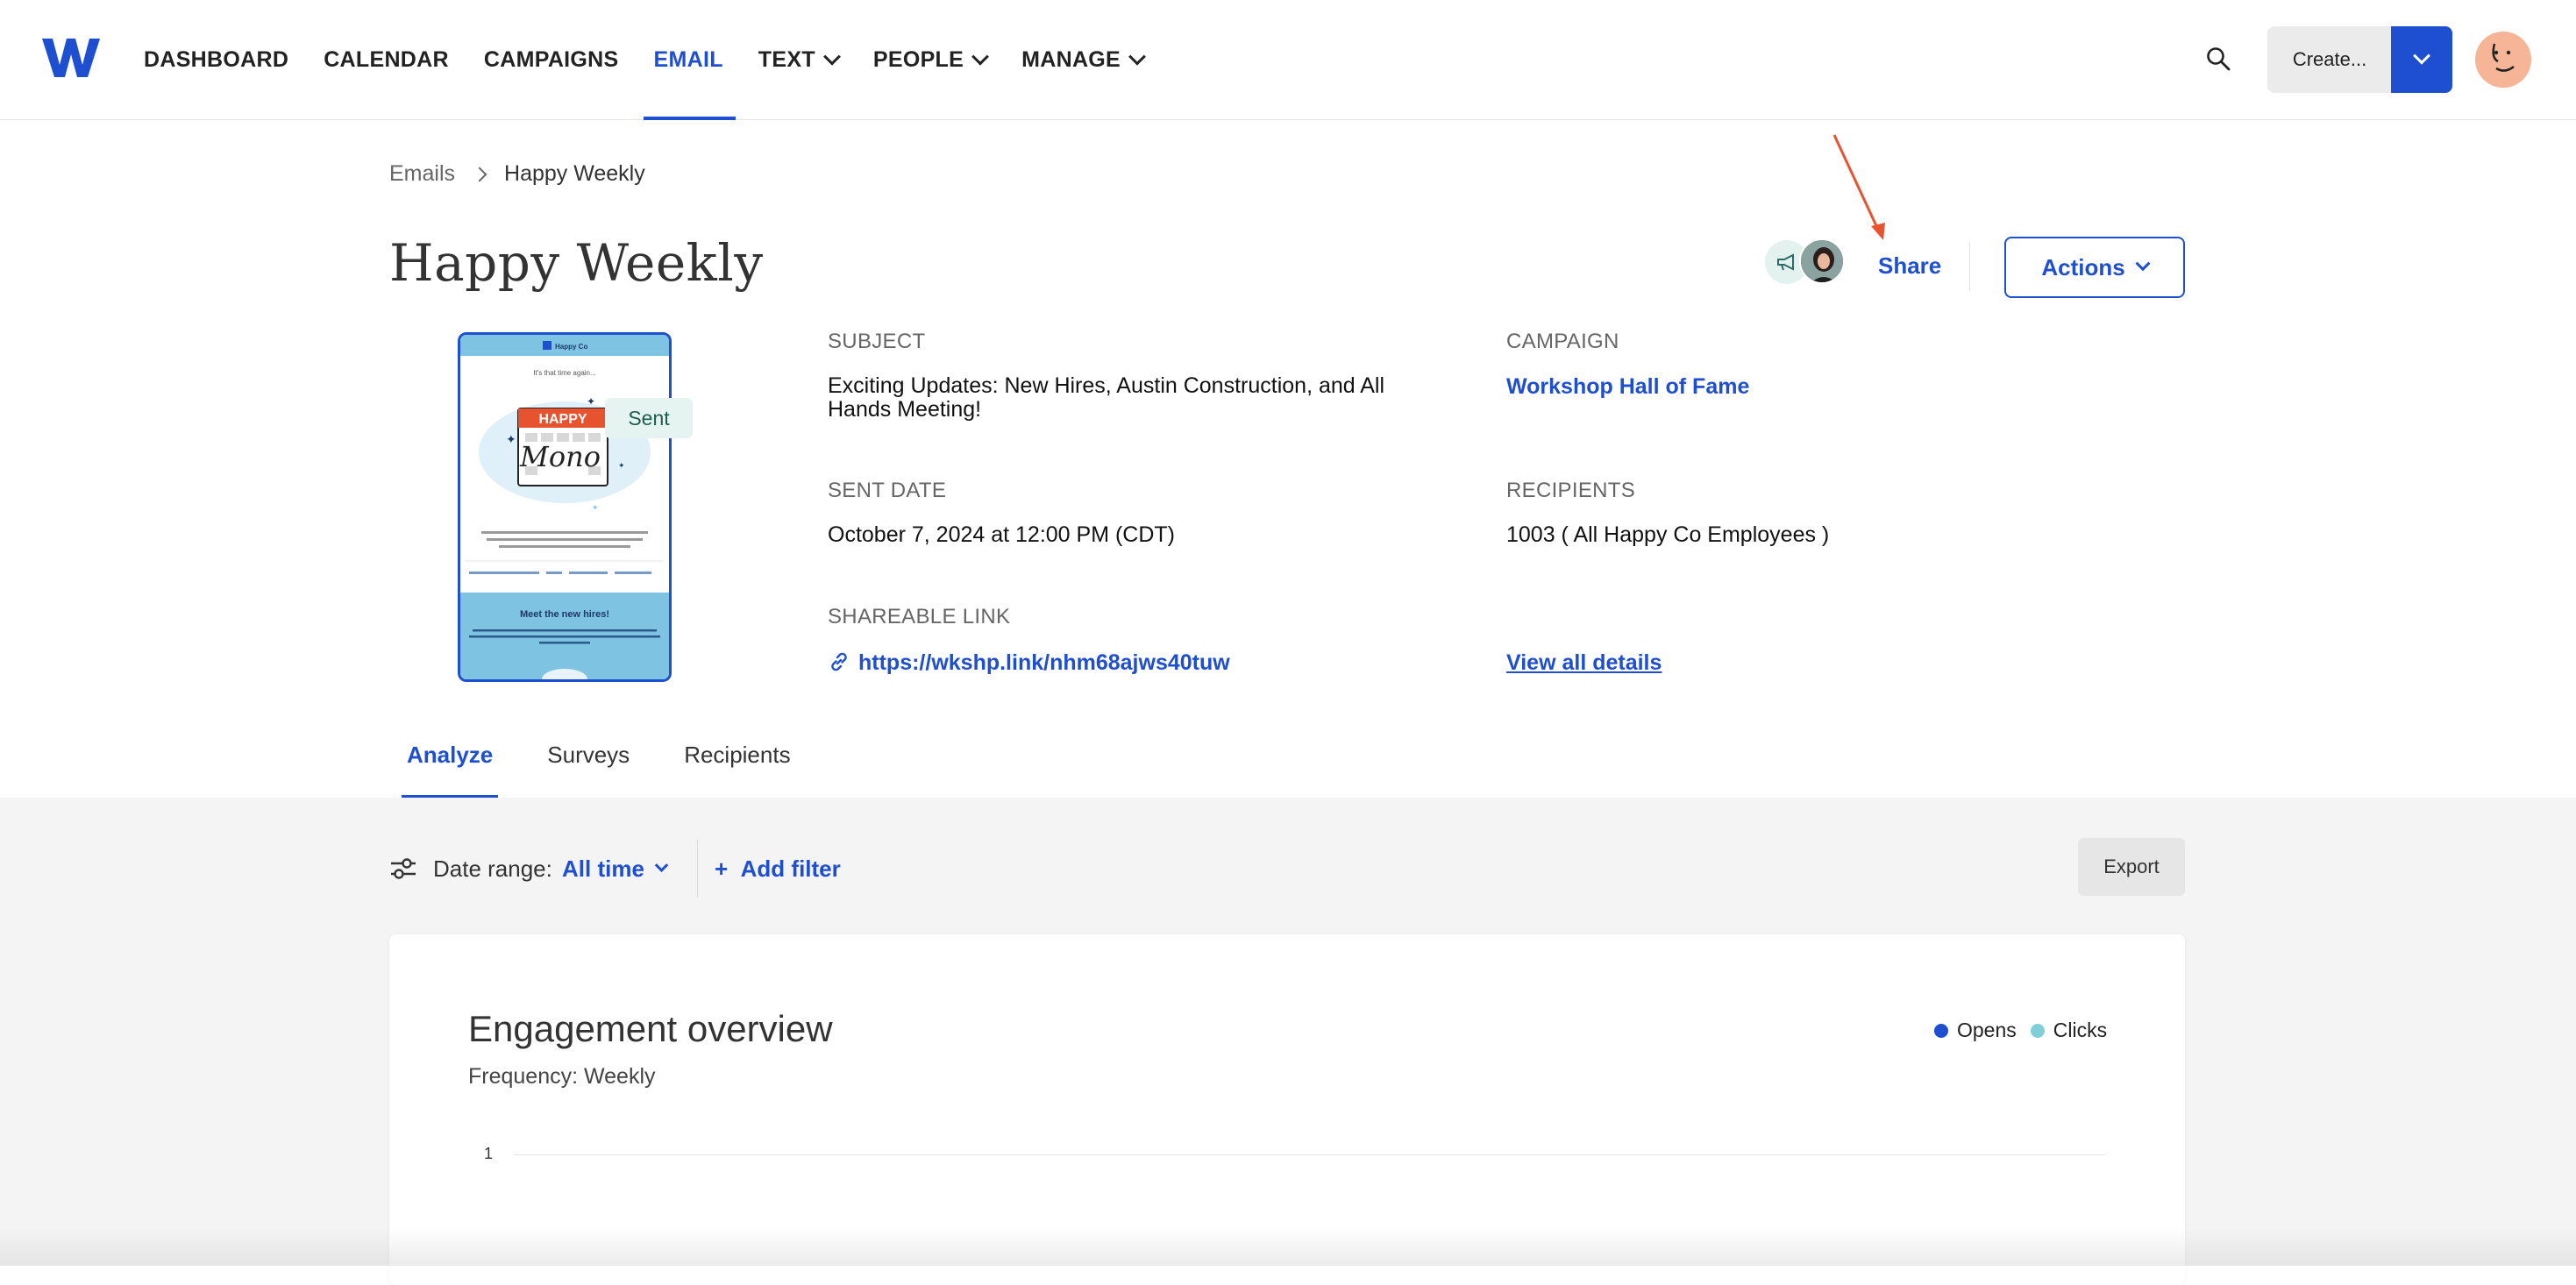 Image resolution: width=2576 pixels, height=1285 pixels. I want to click on legend-clicks: Clicks, so click(2069, 1030).